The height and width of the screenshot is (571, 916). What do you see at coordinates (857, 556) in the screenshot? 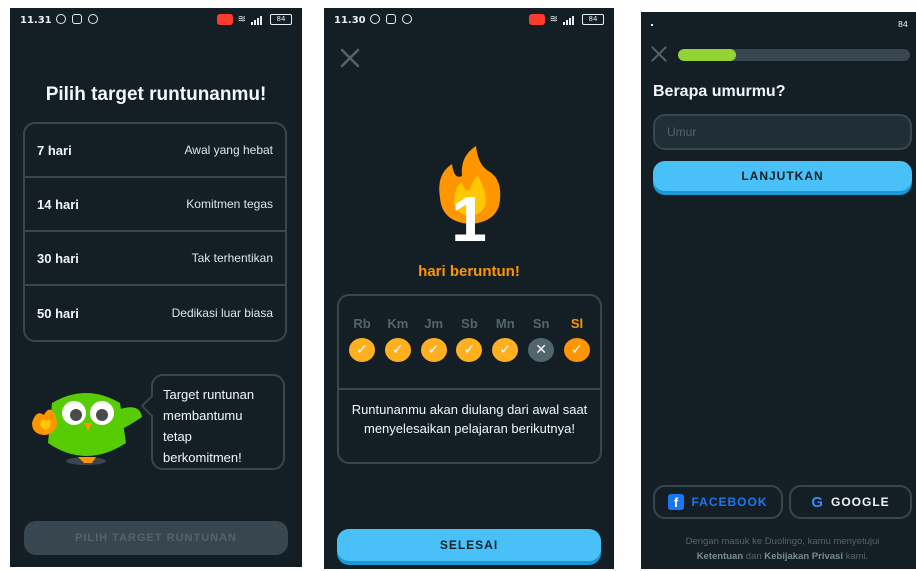
I see `terms-suffix: kami.` at bounding box center [857, 556].